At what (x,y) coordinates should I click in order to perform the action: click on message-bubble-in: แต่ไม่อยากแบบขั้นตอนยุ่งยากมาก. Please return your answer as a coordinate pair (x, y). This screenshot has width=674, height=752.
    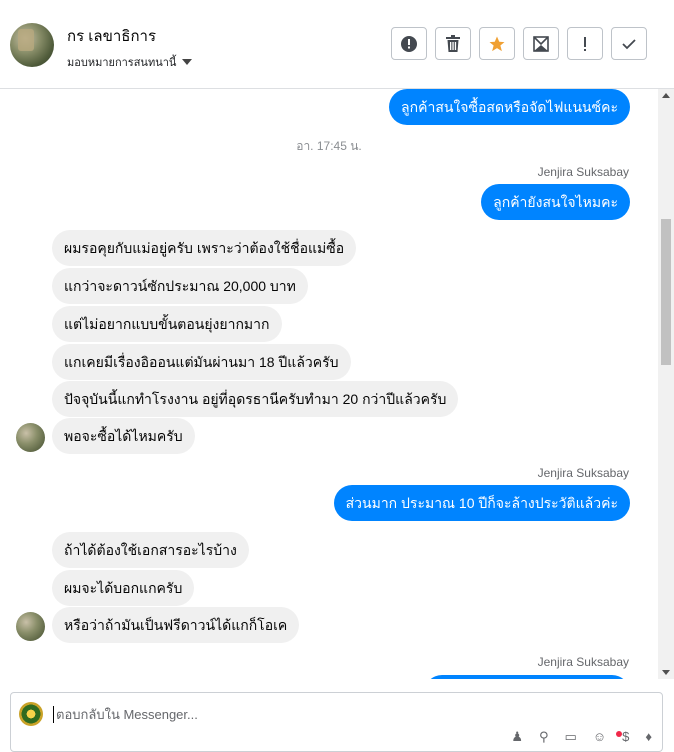
    Looking at the image, I should click on (167, 324).